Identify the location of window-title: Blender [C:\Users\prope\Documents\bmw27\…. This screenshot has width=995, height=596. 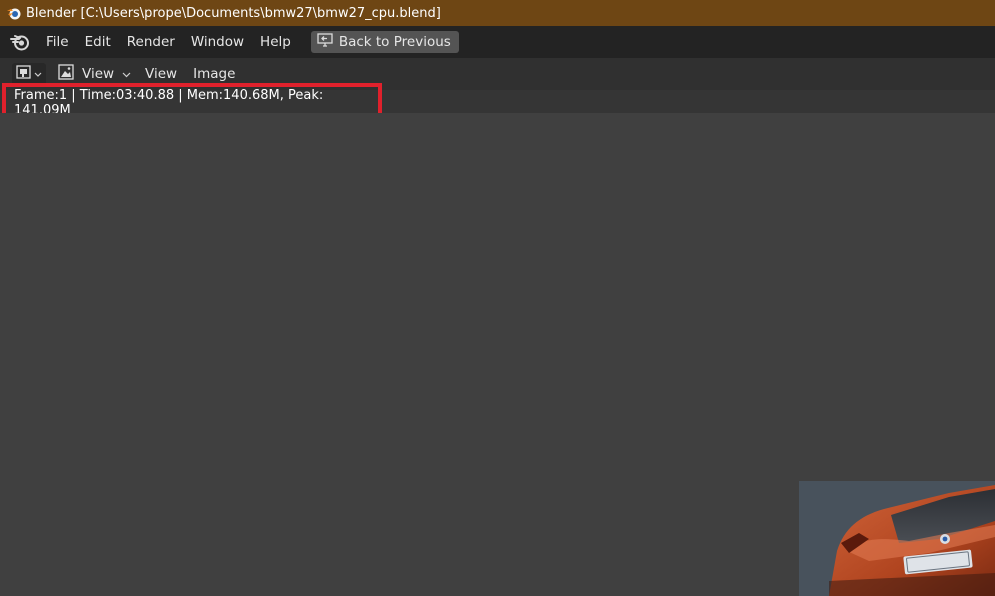
(233, 13).